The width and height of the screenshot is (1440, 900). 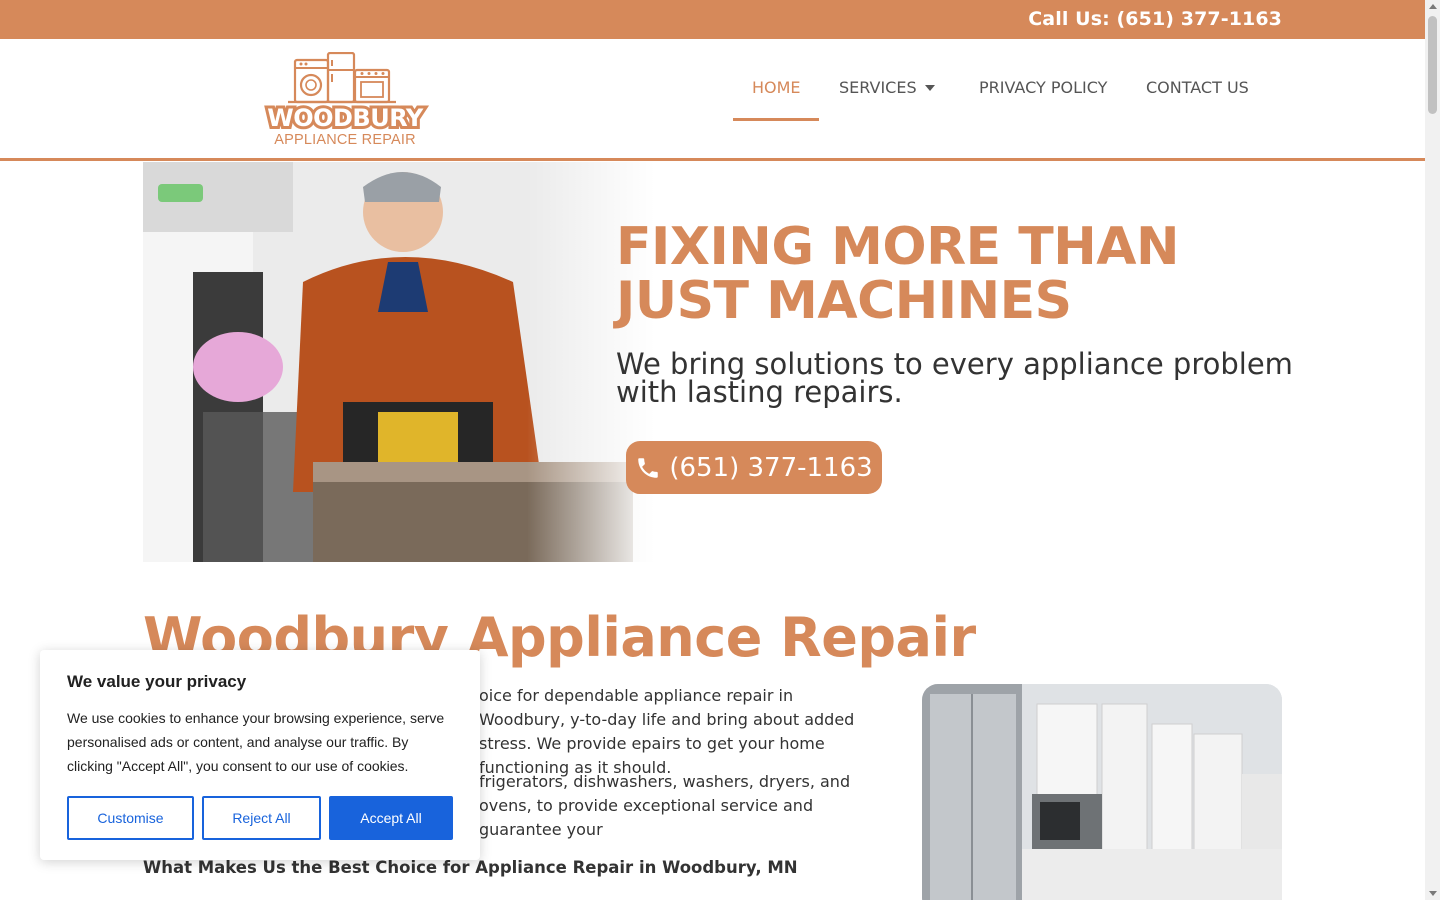 What do you see at coordinates (157, 681) in the screenshot?
I see `cookie-title: We value your privacy` at bounding box center [157, 681].